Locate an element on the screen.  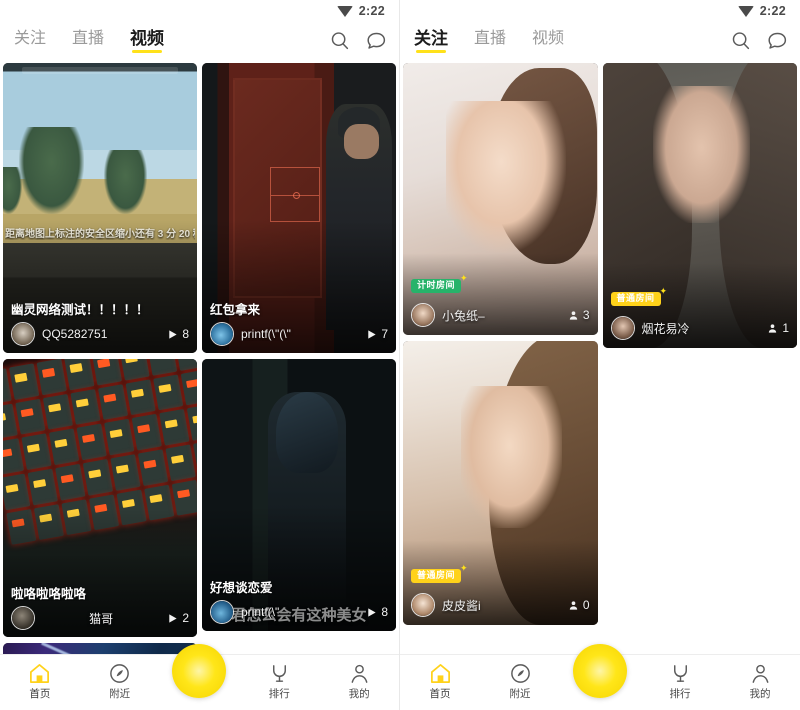
card-title: 幽灵网络测试！！！！！ is located at coordinates (80, 309).